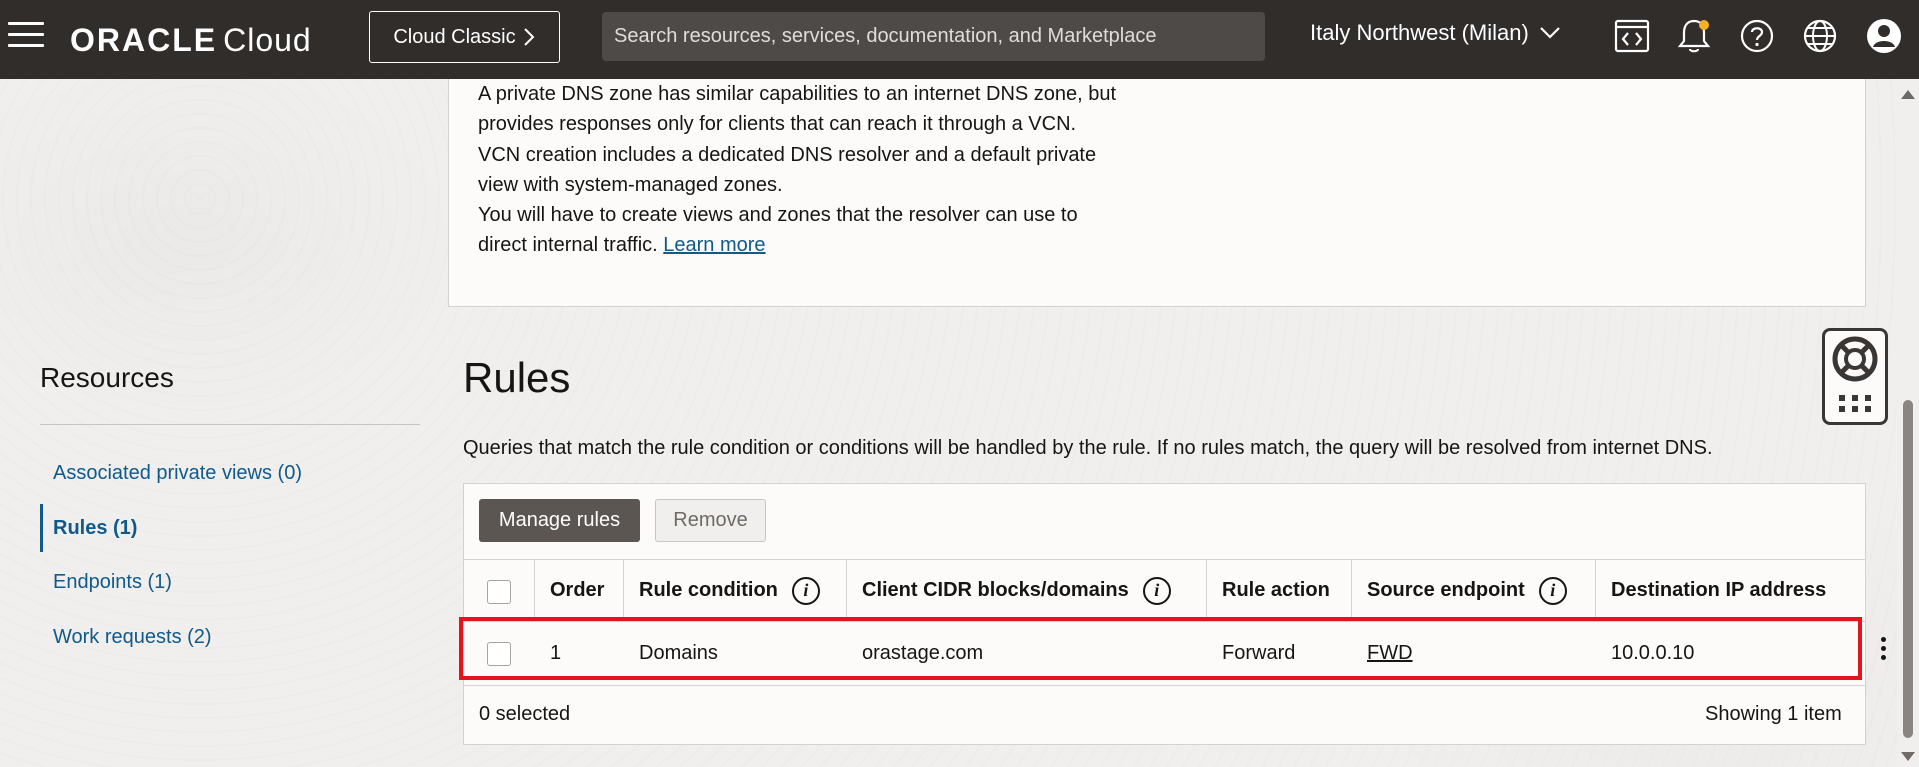 The image size is (1919, 767). What do you see at coordinates (144, 40) in the screenshot?
I see `brand-oracle-text: ORACLE` at bounding box center [144, 40].